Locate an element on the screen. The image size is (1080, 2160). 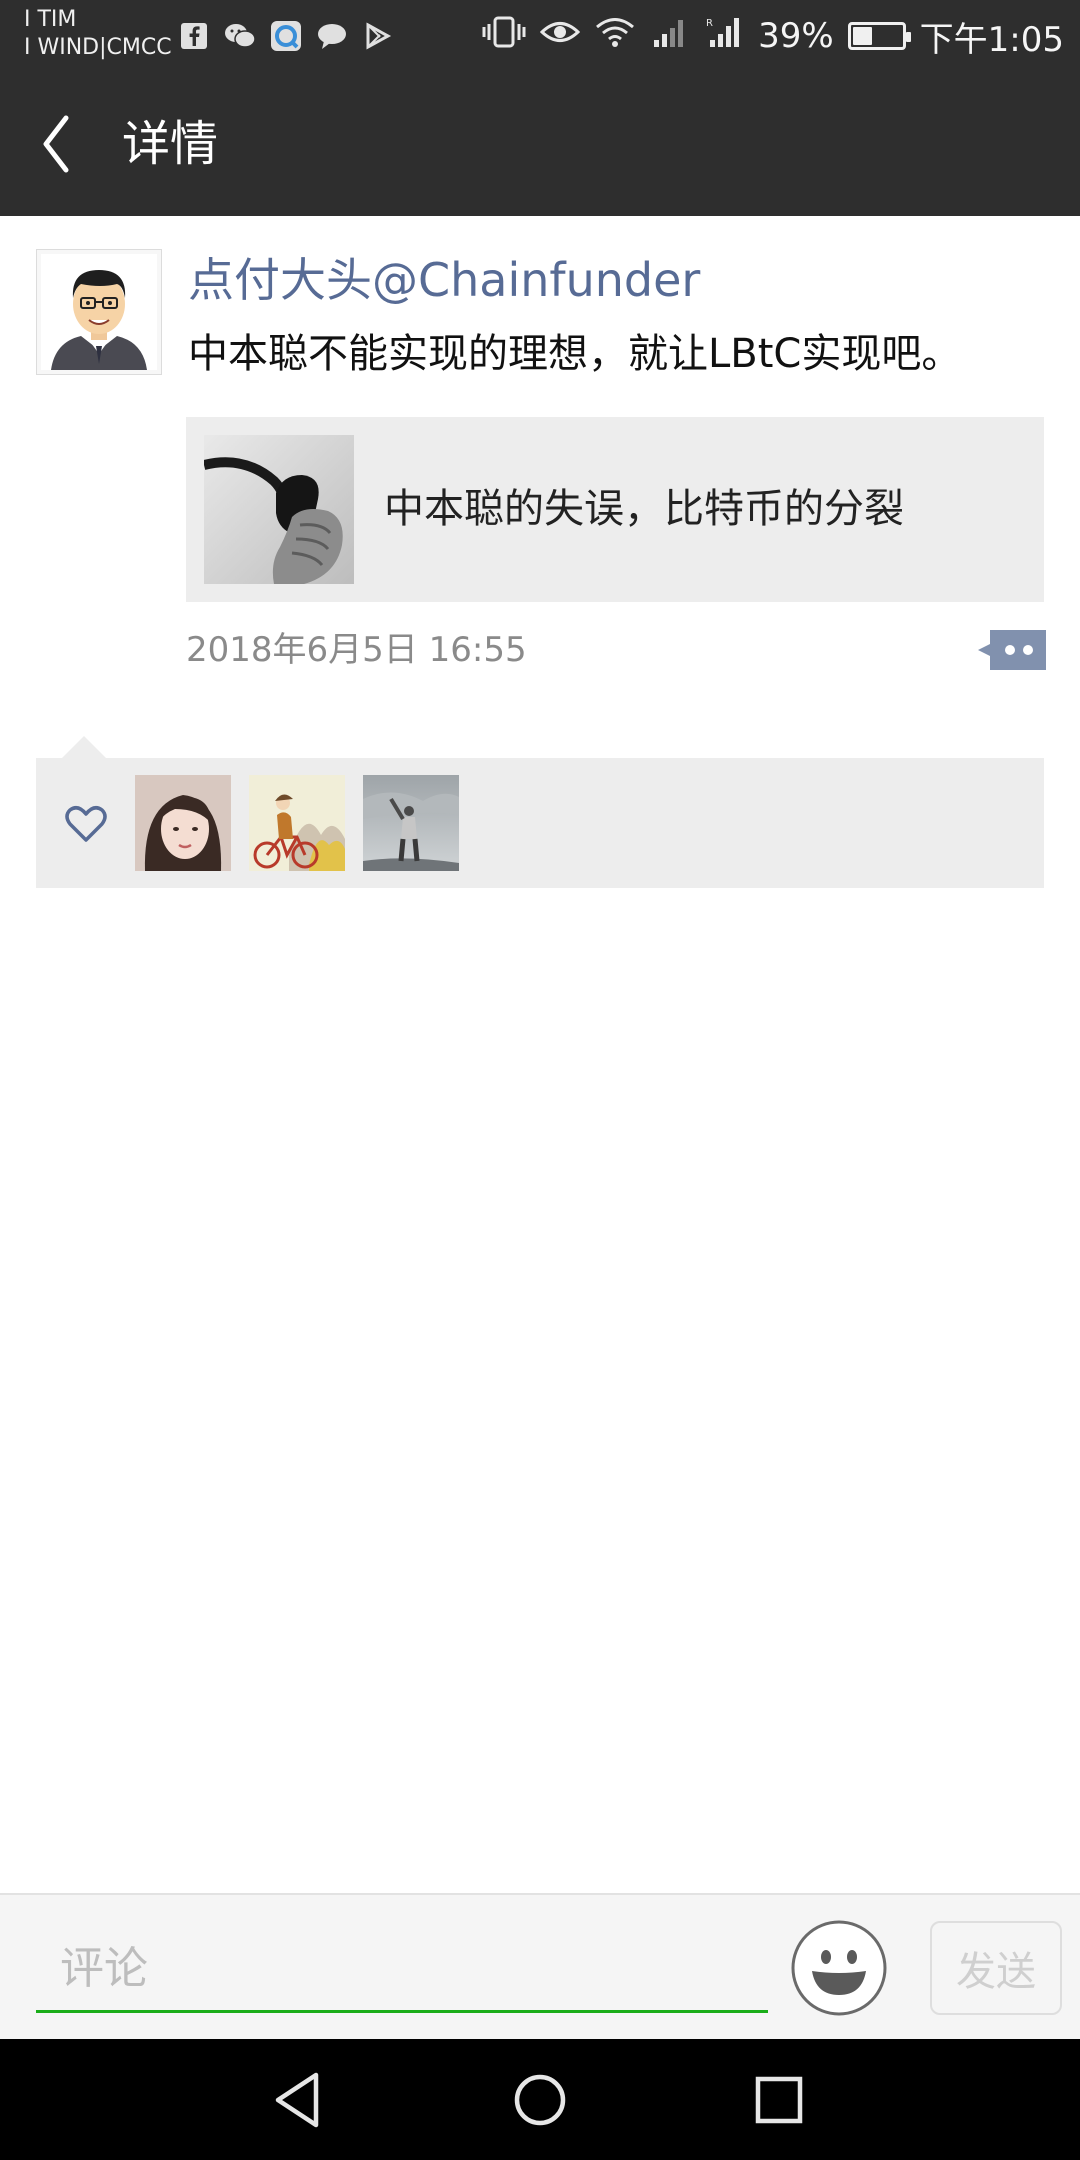
nav-recents-button is located at coordinates (779, 2100).